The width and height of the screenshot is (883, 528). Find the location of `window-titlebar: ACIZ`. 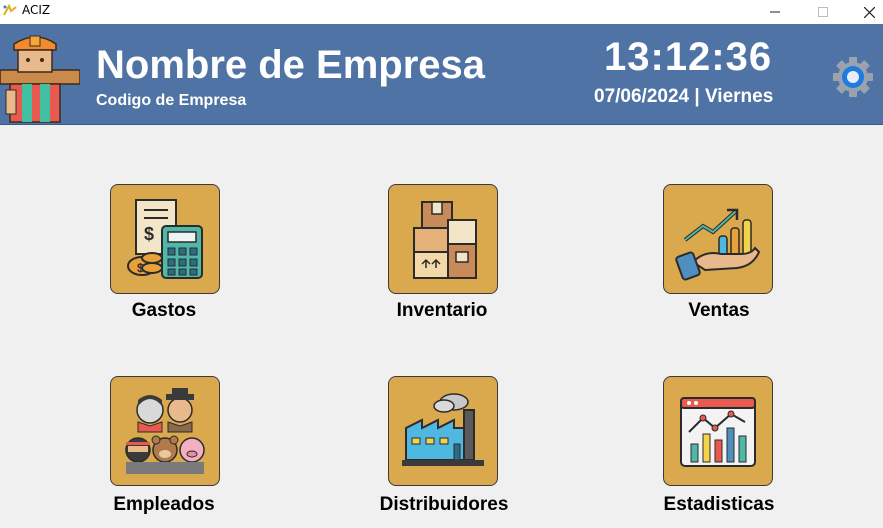

window-titlebar: ACIZ is located at coordinates (441, 12).